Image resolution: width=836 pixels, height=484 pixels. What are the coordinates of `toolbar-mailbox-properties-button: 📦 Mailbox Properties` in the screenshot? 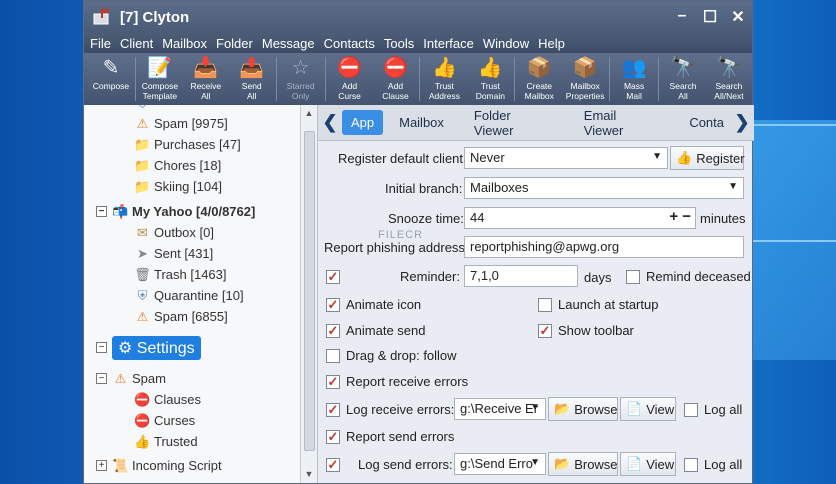 It's located at (585, 77).